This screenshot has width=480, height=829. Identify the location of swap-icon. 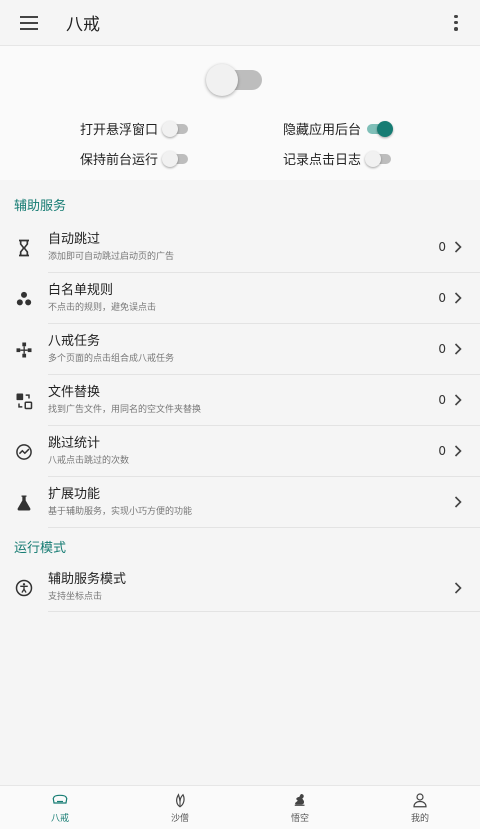
(24, 401).